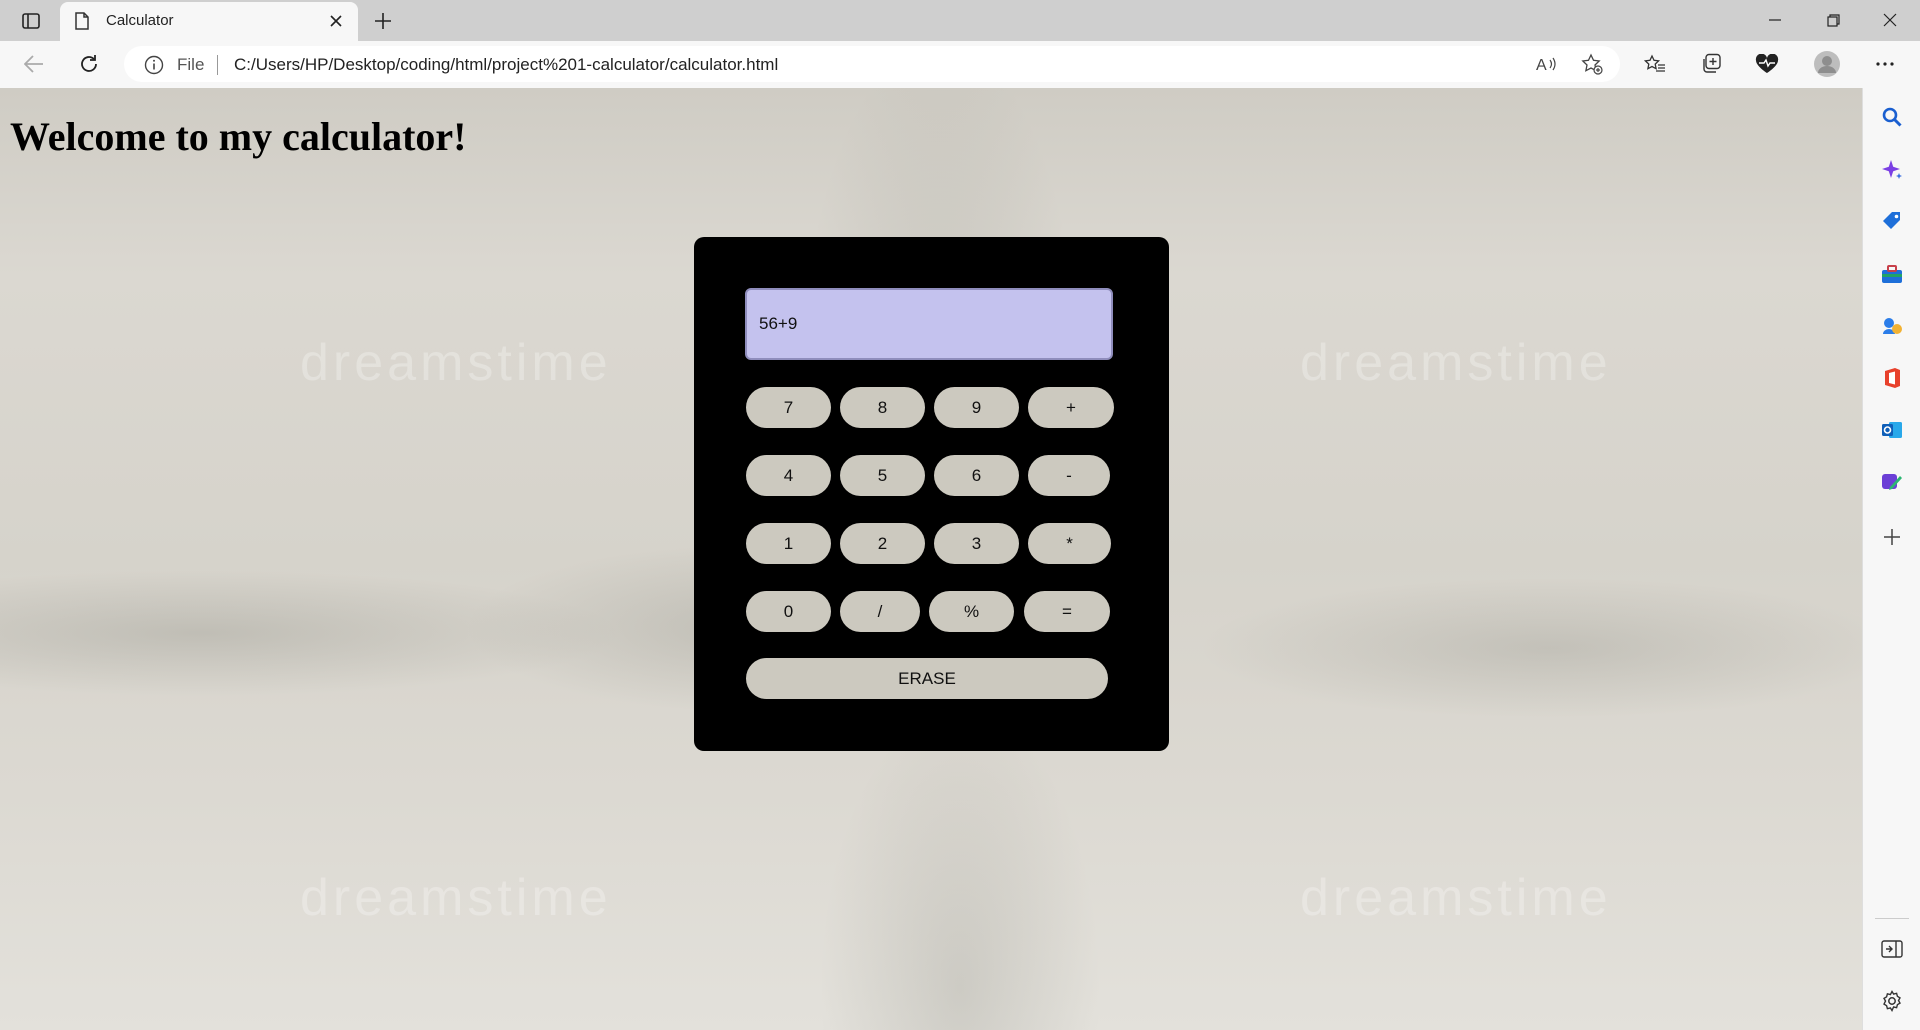 This screenshot has width=1920, height=1030. What do you see at coordinates (82, 21) in the screenshot?
I see `page-icon` at bounding box center [82, 21].